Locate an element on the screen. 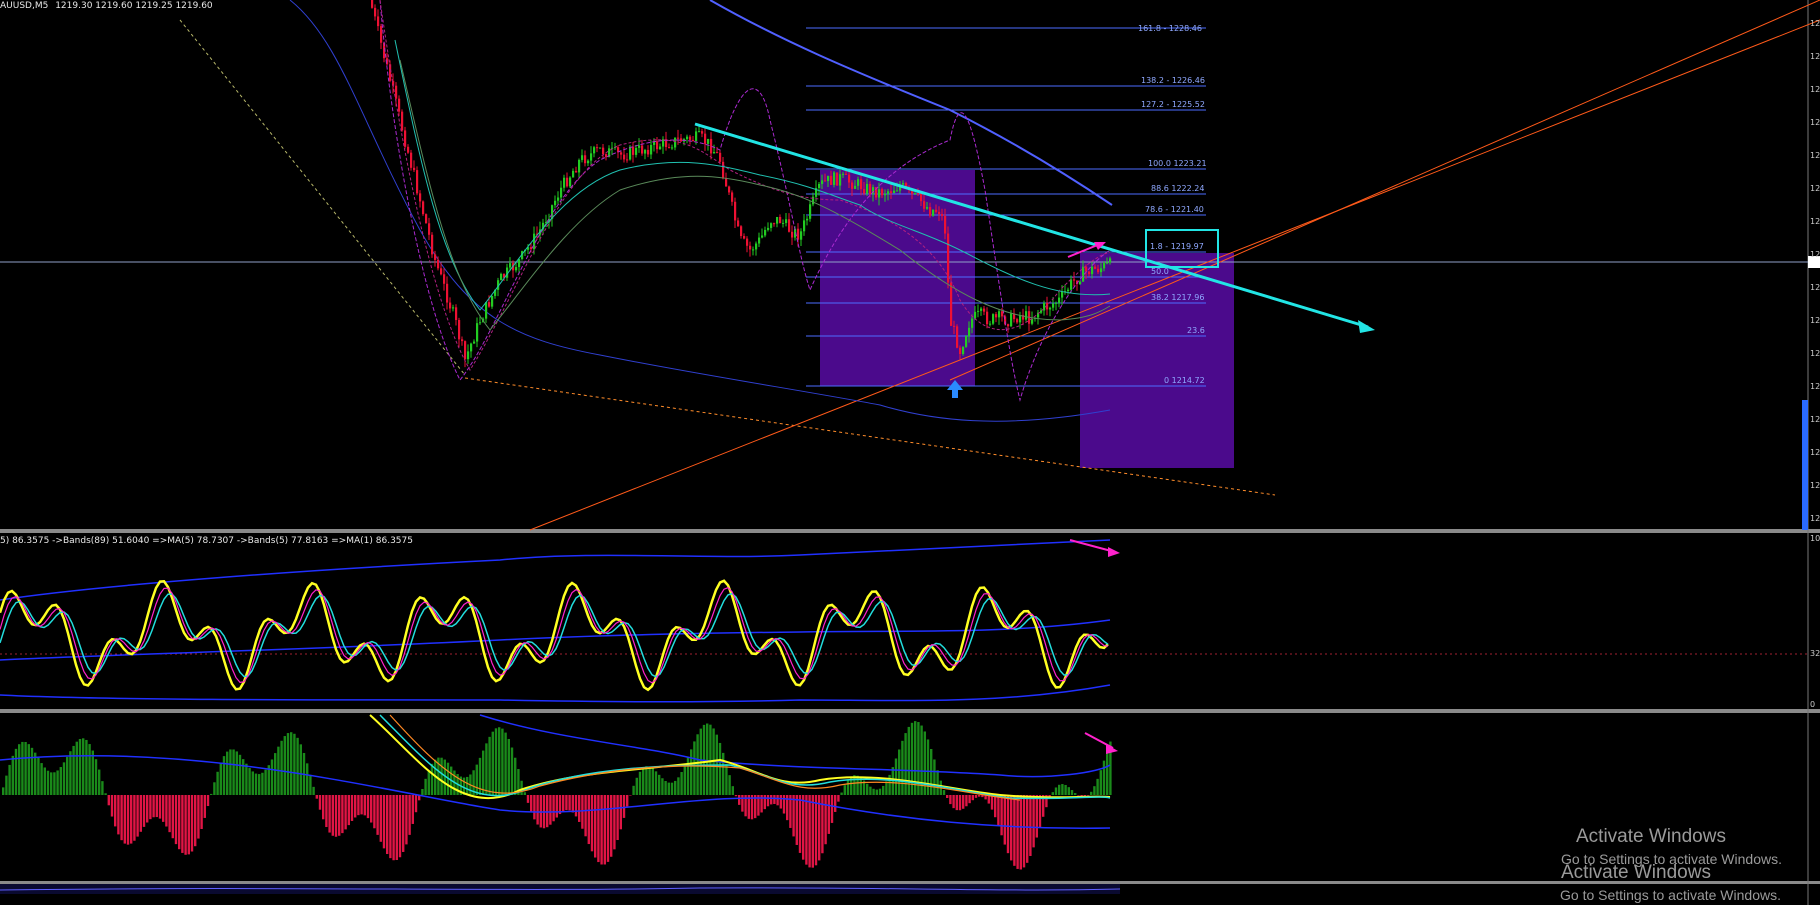 The image size is (1820, 905). fib-label-50: 50.0 is located at coordinates (1160, 271).